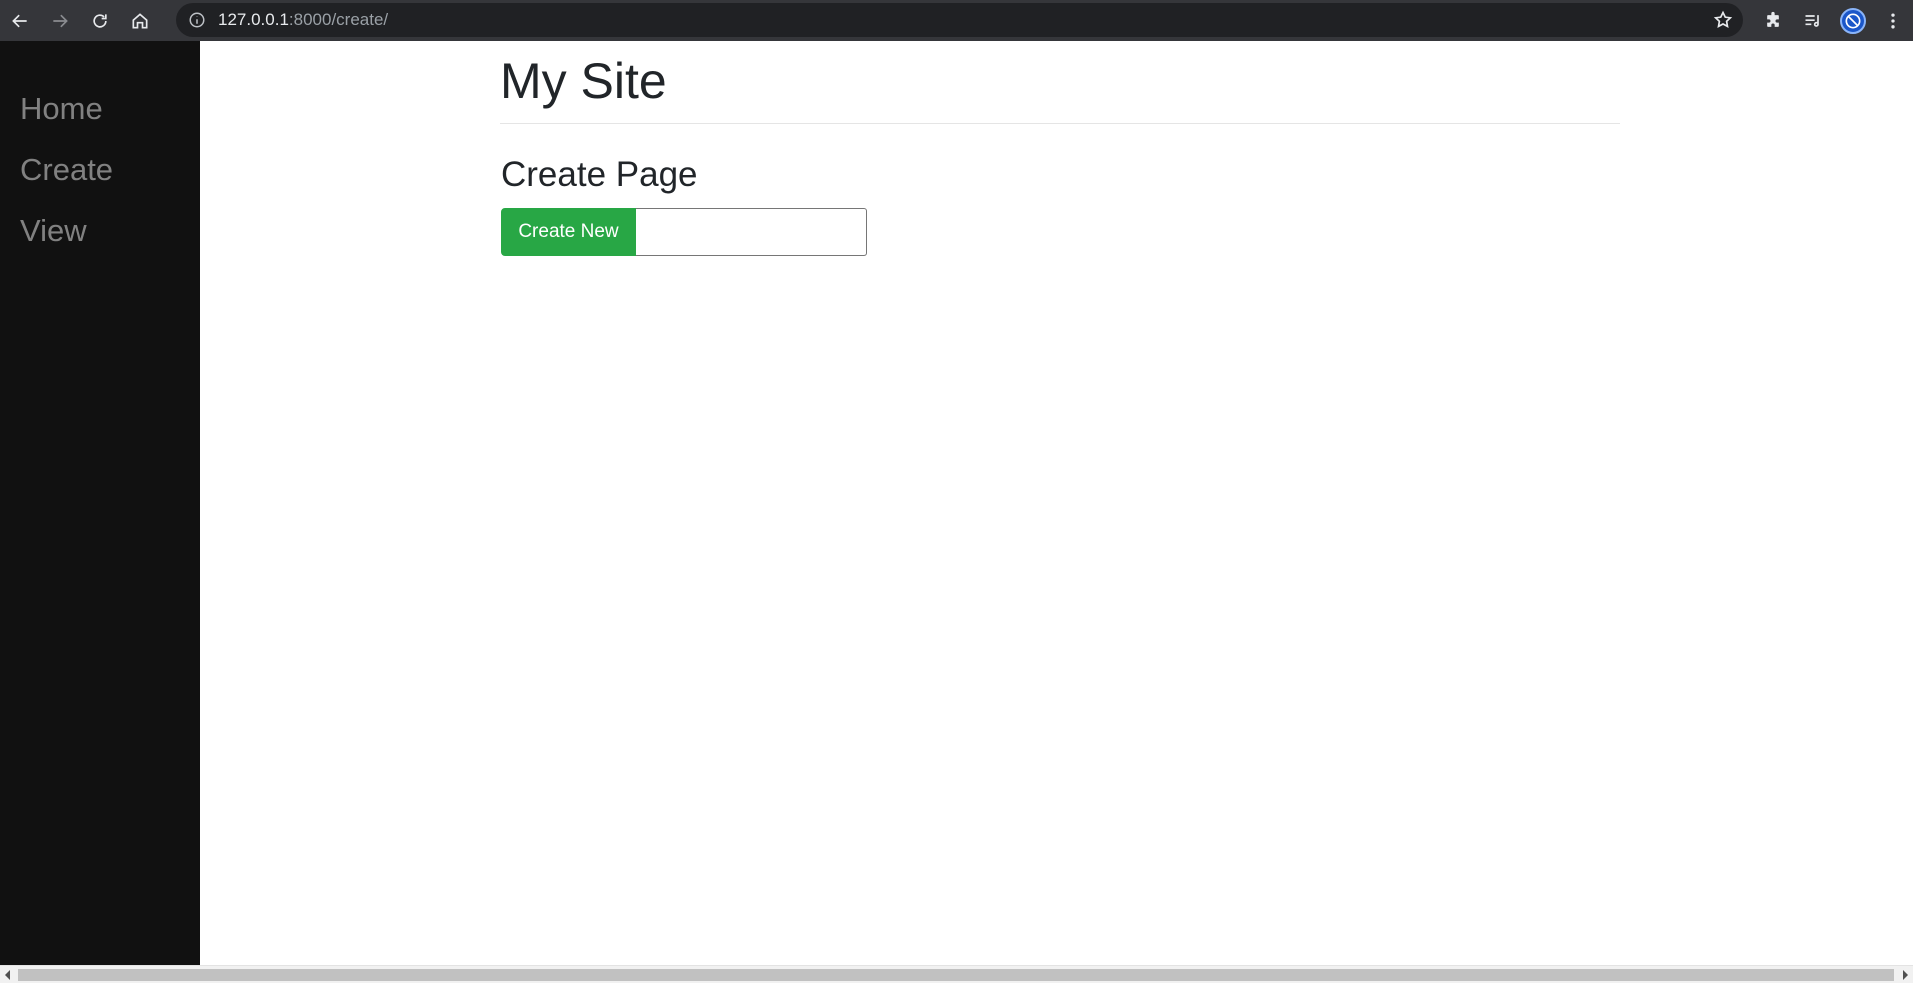 The height and width of the screenshot is (983, 1913). Describe the element at coordinates (338, 19) in the screenshot. I see `url-path: :8000/create/` at that location.